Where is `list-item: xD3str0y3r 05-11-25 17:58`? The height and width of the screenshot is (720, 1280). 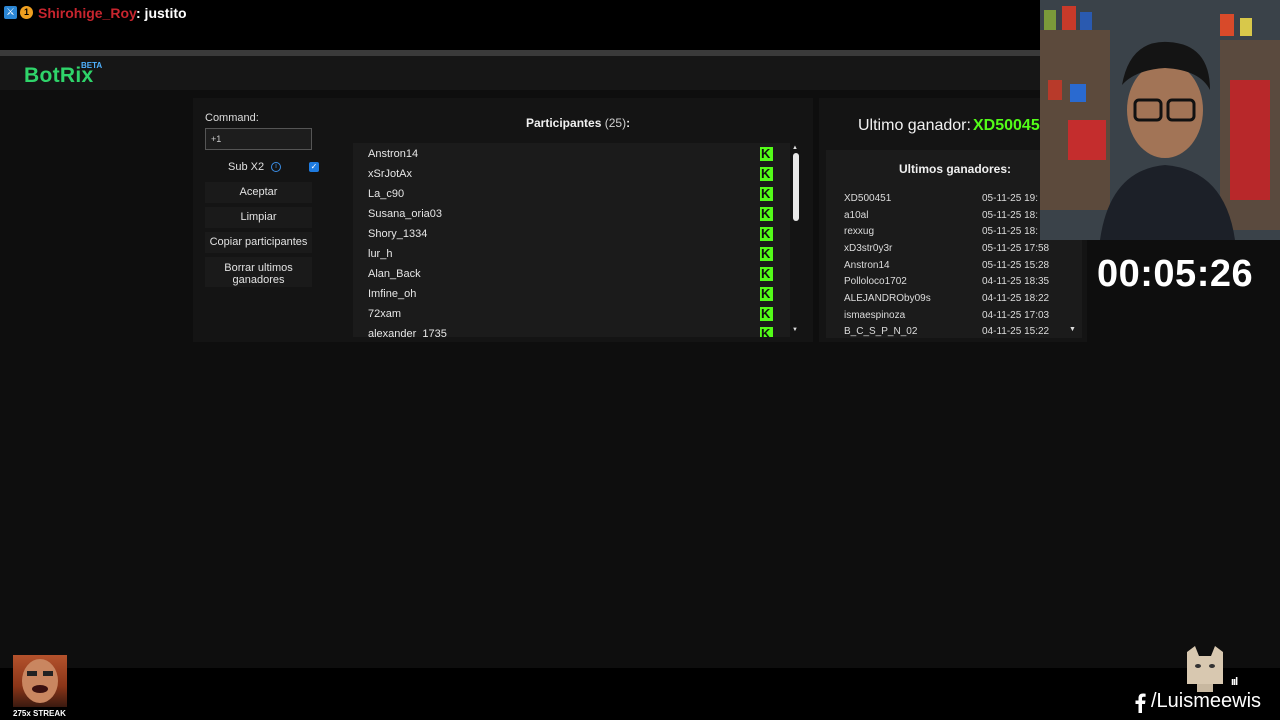 list-item: xD3str0y3r 05-11-25 17:58 is located at coordinates (959, 248).